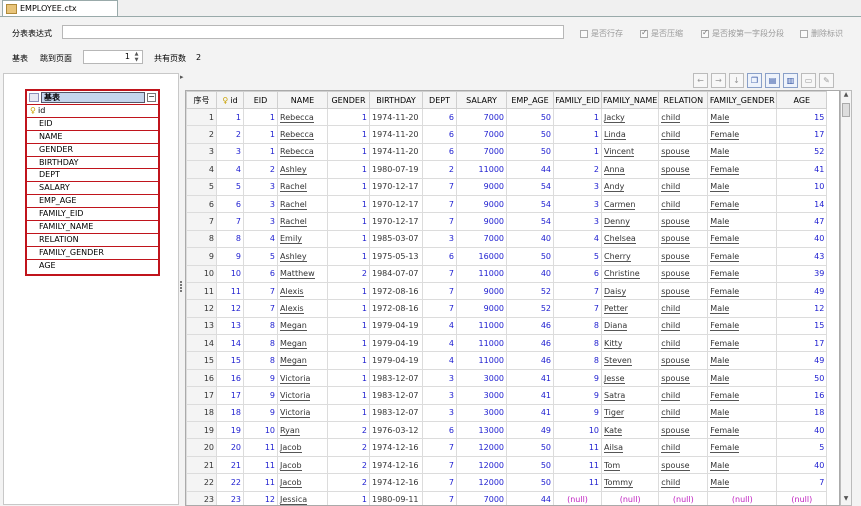  I want to click on cell-family-name: Carmen, so click(630, 204).